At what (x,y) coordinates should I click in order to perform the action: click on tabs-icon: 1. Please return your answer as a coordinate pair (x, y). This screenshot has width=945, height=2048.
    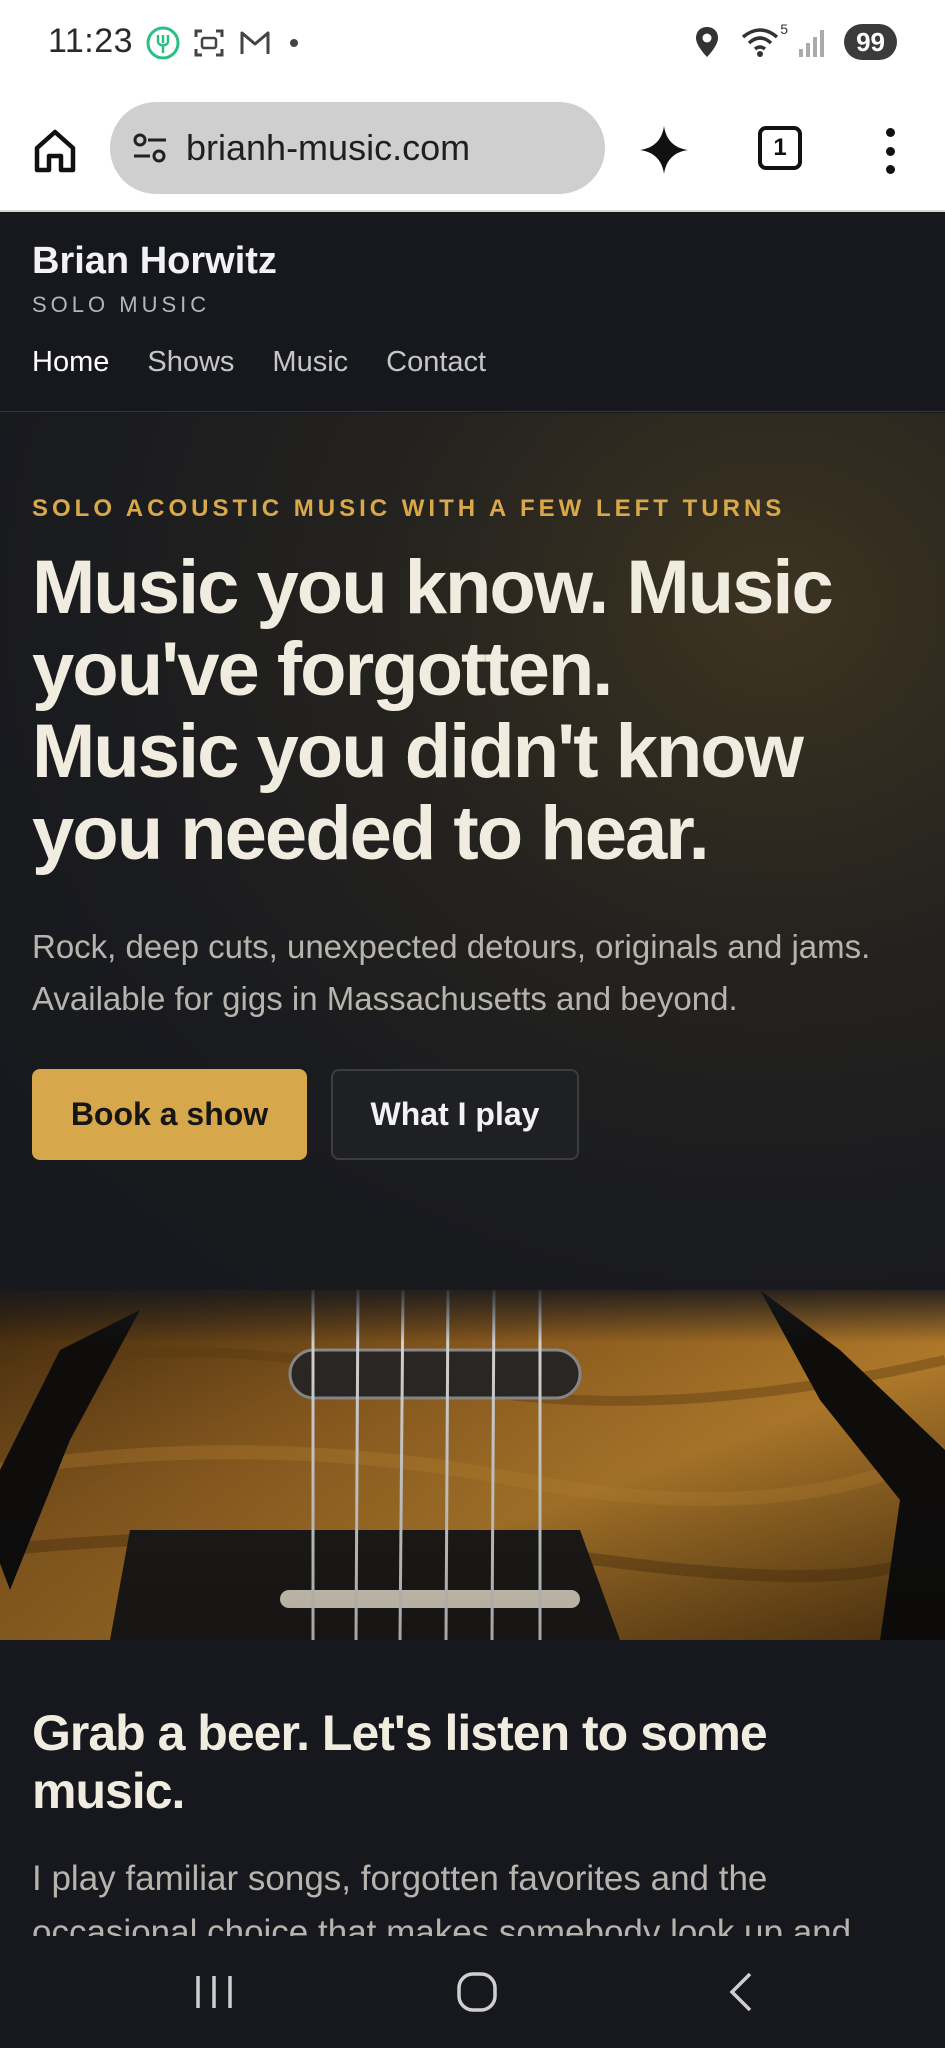
    Looking at the image, I should click on (780, 148).